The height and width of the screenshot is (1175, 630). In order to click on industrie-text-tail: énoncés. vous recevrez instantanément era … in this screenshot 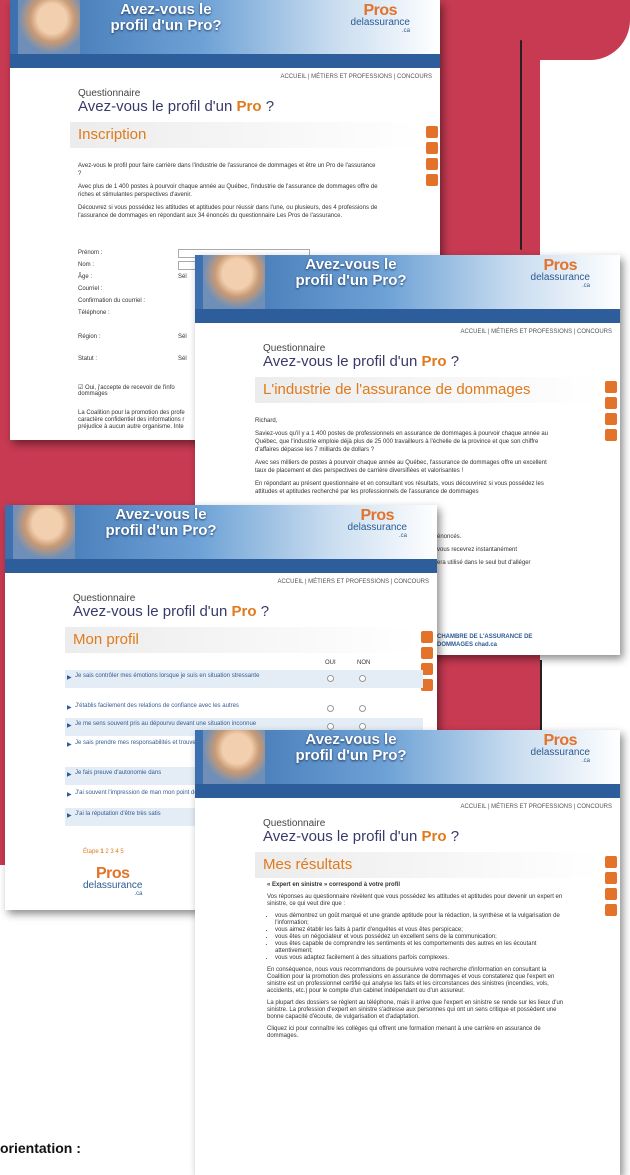, I will do `click(484, 550)`.